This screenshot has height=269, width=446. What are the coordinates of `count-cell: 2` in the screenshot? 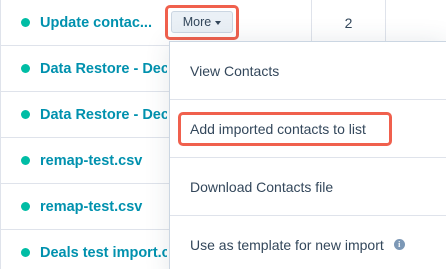 It's located at (348, 23).